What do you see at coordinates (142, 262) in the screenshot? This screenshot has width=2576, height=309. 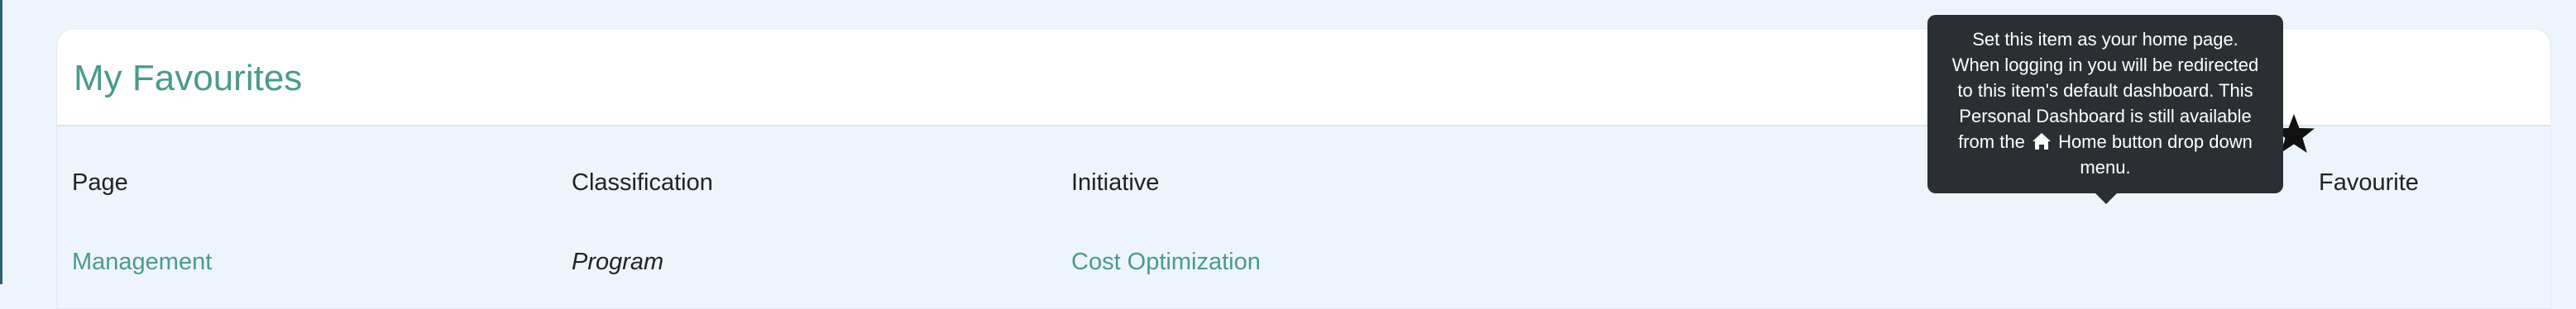 I see `row-page-link: Management` at bounding box center [142, 262].